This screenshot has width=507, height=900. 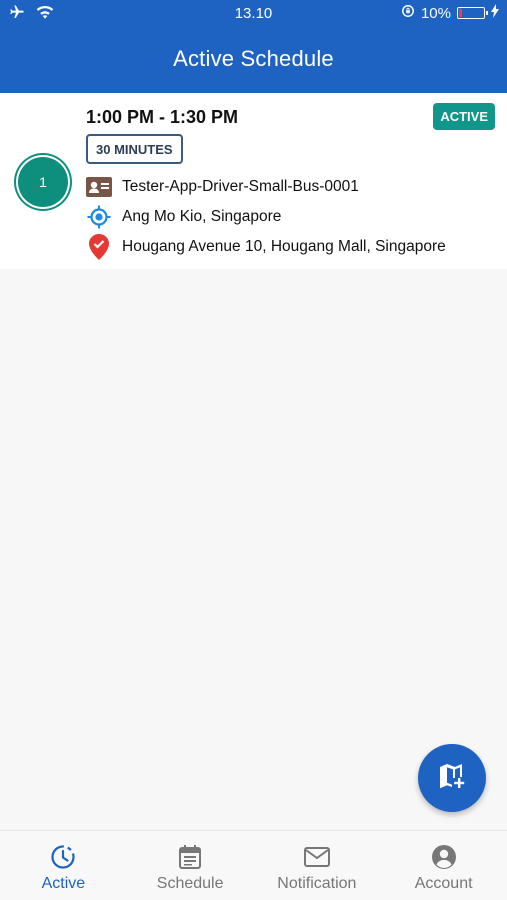 I want to click on tab-notification: Notification, so click(x=317, y=865).